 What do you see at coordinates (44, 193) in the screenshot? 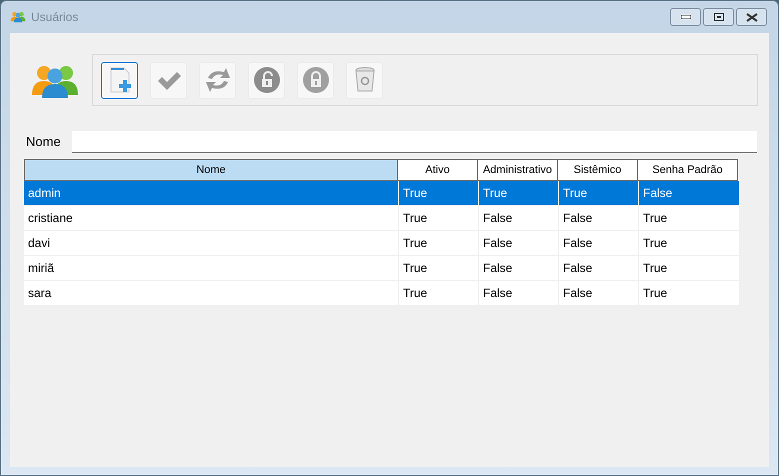
I see `table-cell-text: admin` at bounding box center [44, 193].